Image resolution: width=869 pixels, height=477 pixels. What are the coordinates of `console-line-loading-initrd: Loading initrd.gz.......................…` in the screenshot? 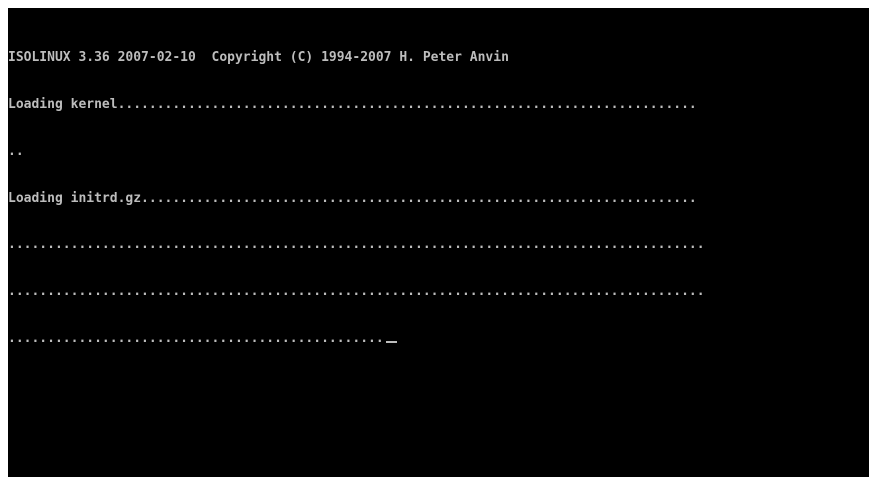 It's located at (352, 198).